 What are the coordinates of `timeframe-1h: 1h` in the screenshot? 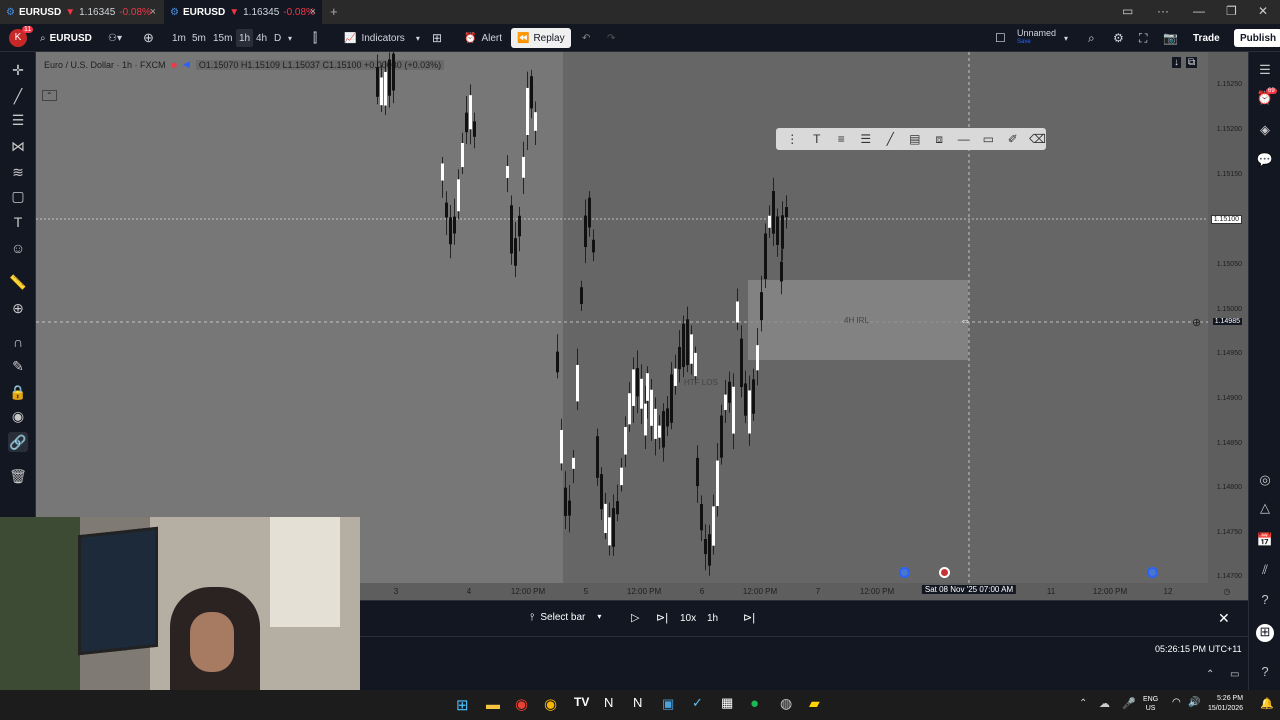 It's located at (245, 38).